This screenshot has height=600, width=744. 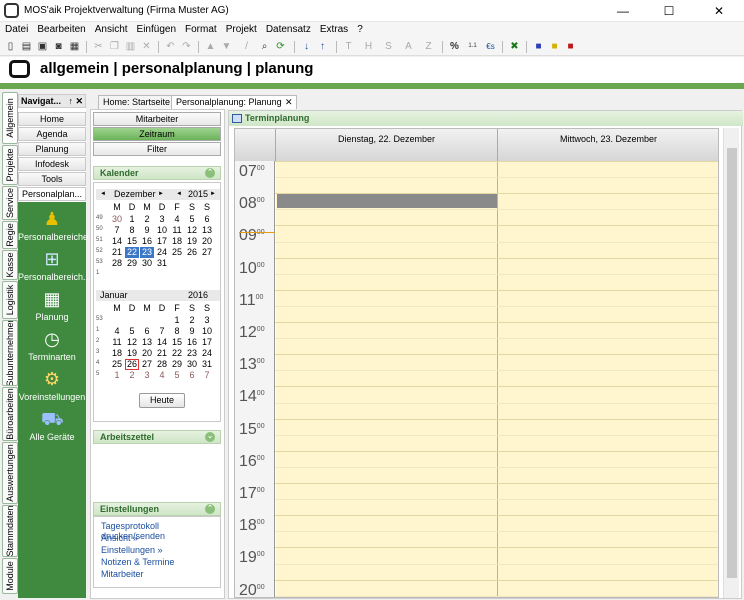 I want to click on calendar-day: 1, so click(x=132, y=219).